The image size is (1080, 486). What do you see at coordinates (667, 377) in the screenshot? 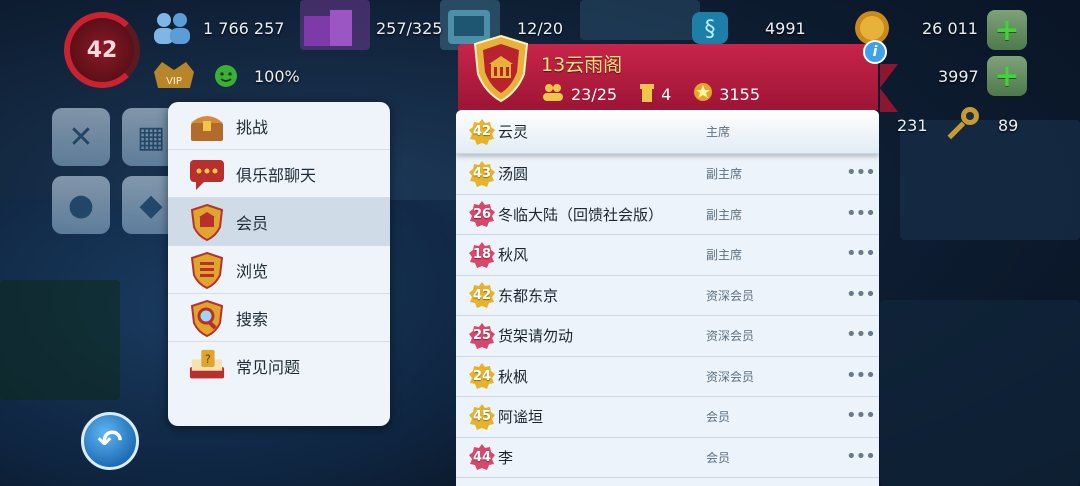
I see `member-row: 24 秋枫 资深会员 •••` at bounding box center [667, 377].